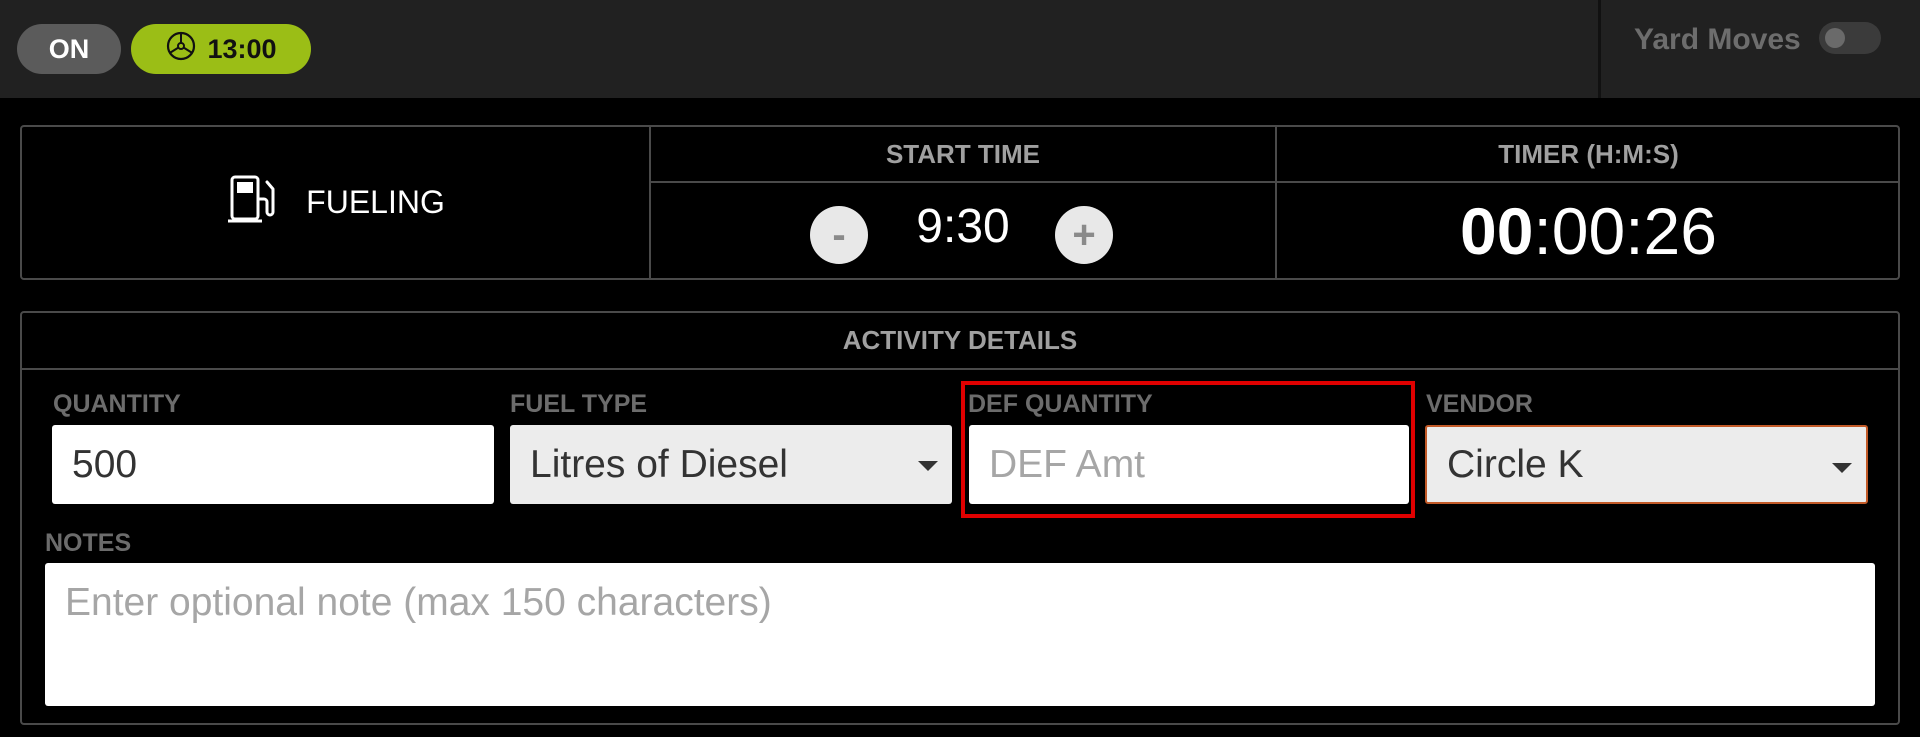  I want to click on topbar-divider, so click(1599, 49).